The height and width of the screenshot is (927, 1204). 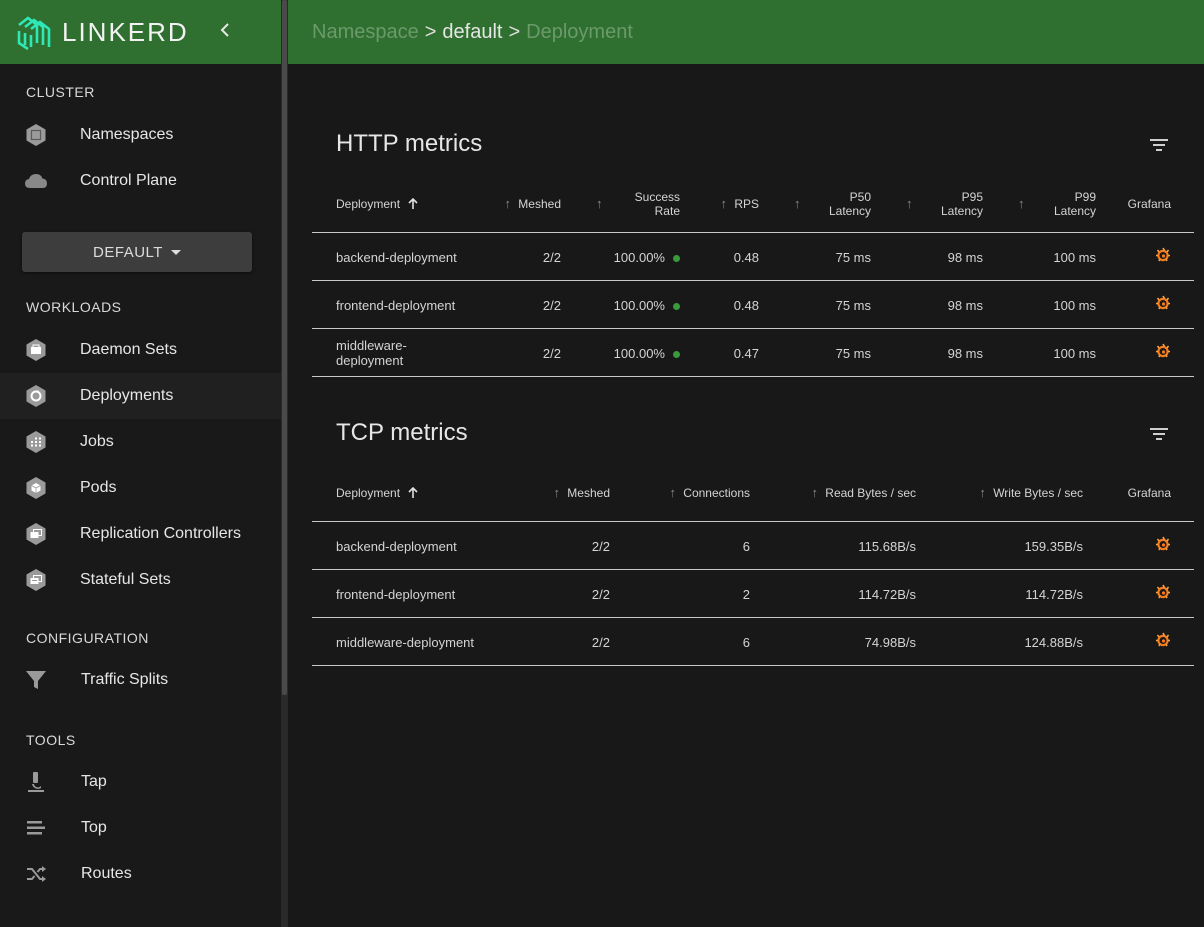 I want to click on workloads-section-title: WORKLOADS, so click(x=74, y=307).